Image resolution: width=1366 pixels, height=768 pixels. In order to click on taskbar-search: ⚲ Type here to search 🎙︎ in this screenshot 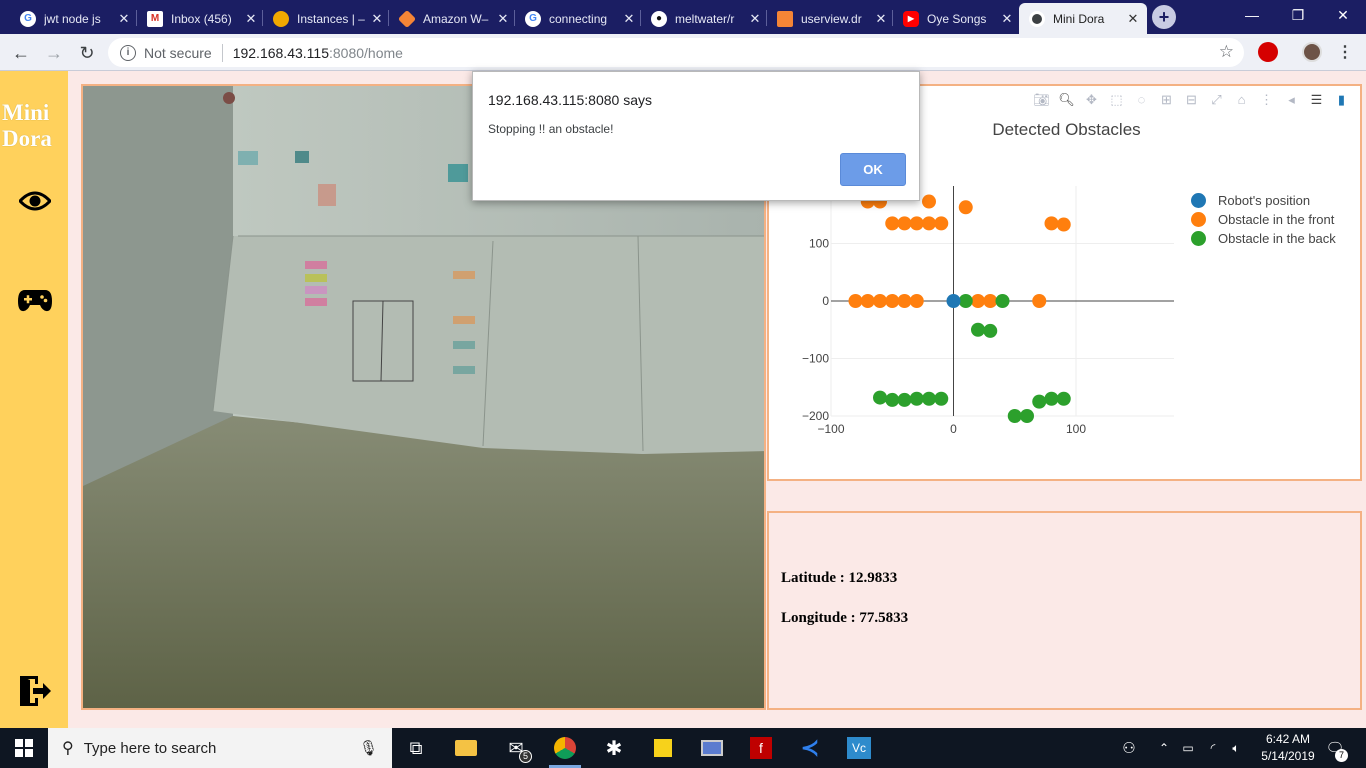, I will do `click(220, 748)`.